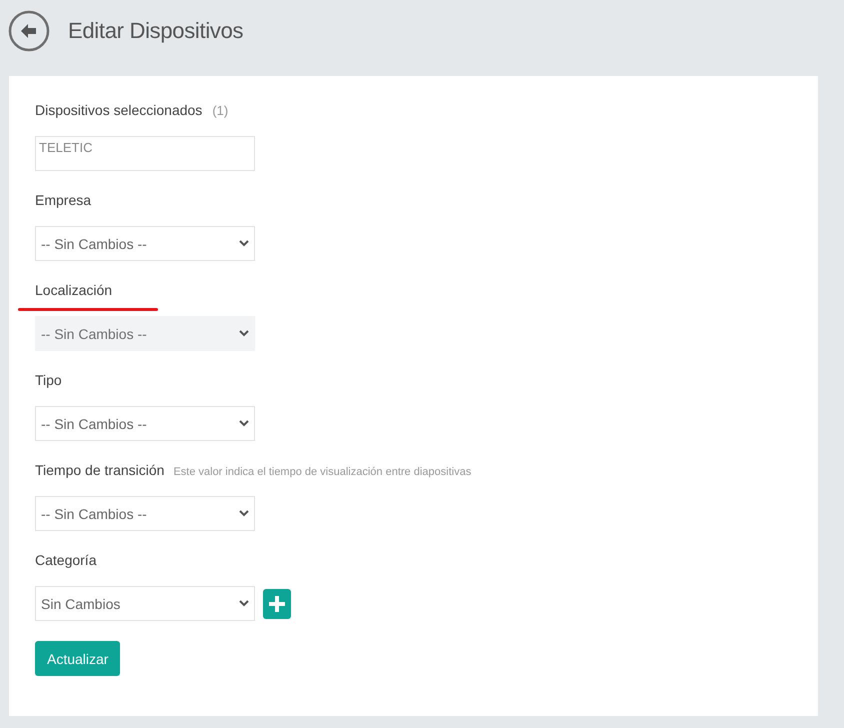 Image resolution: width=844 pixels, height=728 pixels. I want to click on add-button, so click(277, 603).